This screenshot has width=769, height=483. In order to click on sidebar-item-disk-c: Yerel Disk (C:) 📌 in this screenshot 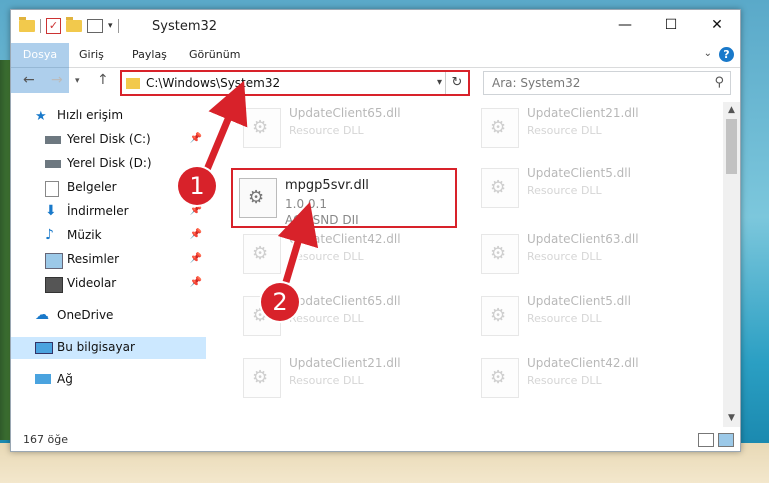, I will do `click(108, 140)`.